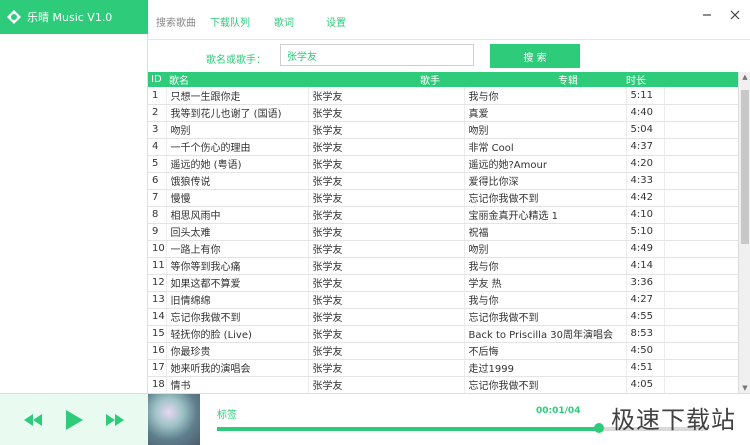 This screenshot has width=750, height=445. What do you see at coordinates (645, 130) in the screenshot?
I see `row-duration: 5:04` at bounding box center [645, 130].